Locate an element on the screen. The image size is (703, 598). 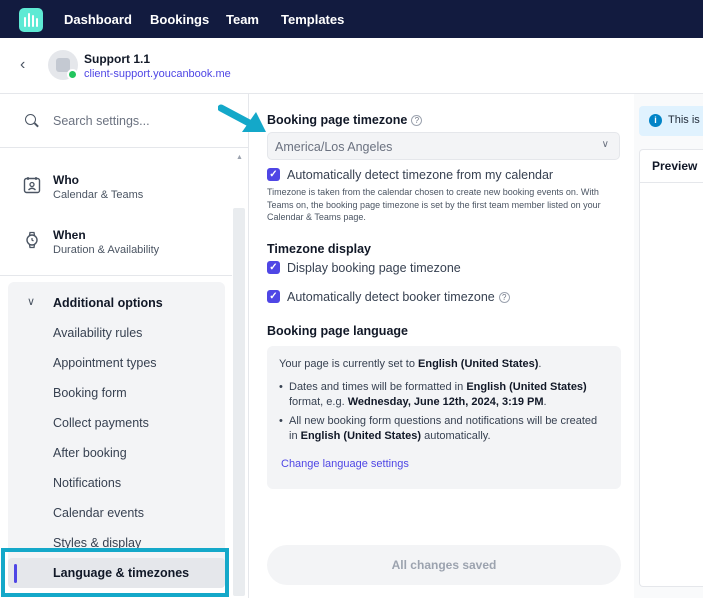
sidebar-item-availability-rules: Availability rules is located at coordinates (97, 333).